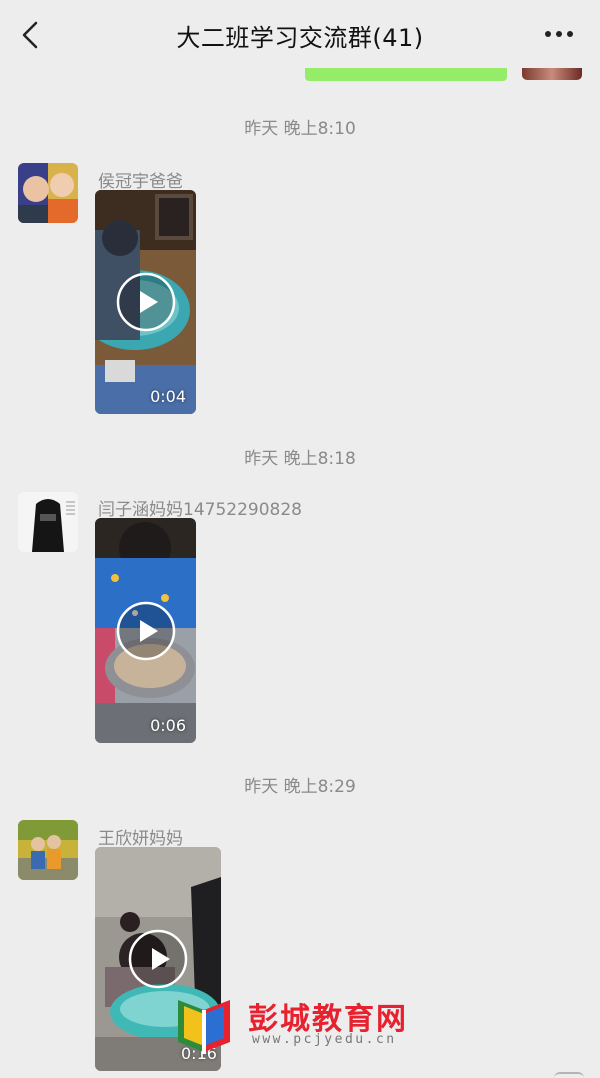 This screenshot has height=1078, width=600. I want to click on message-timestamp: 昨天 晚上8:18, so click(300, 459).